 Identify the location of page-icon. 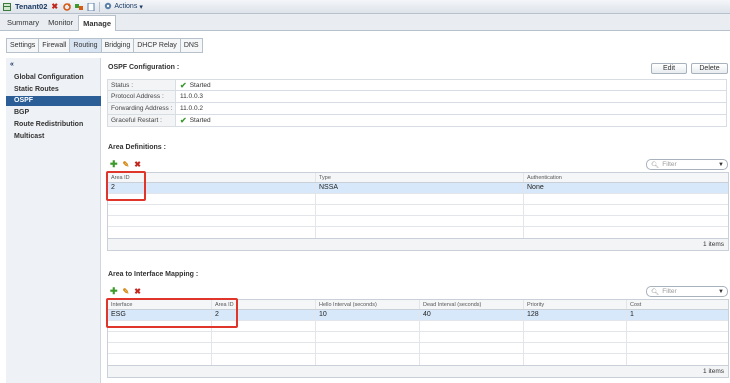
(91, 6).